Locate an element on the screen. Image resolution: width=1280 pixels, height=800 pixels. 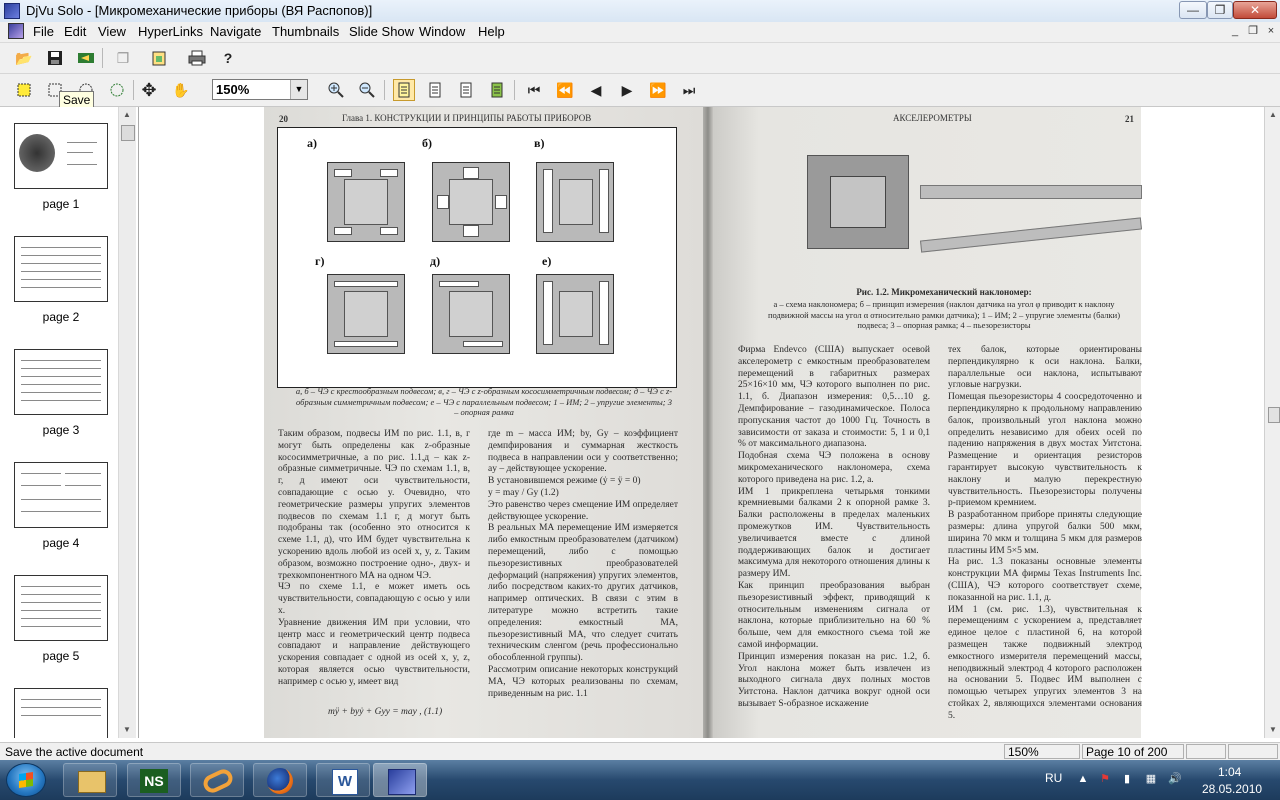
power-icon: ▮ is located at coordinates (1127, 779).